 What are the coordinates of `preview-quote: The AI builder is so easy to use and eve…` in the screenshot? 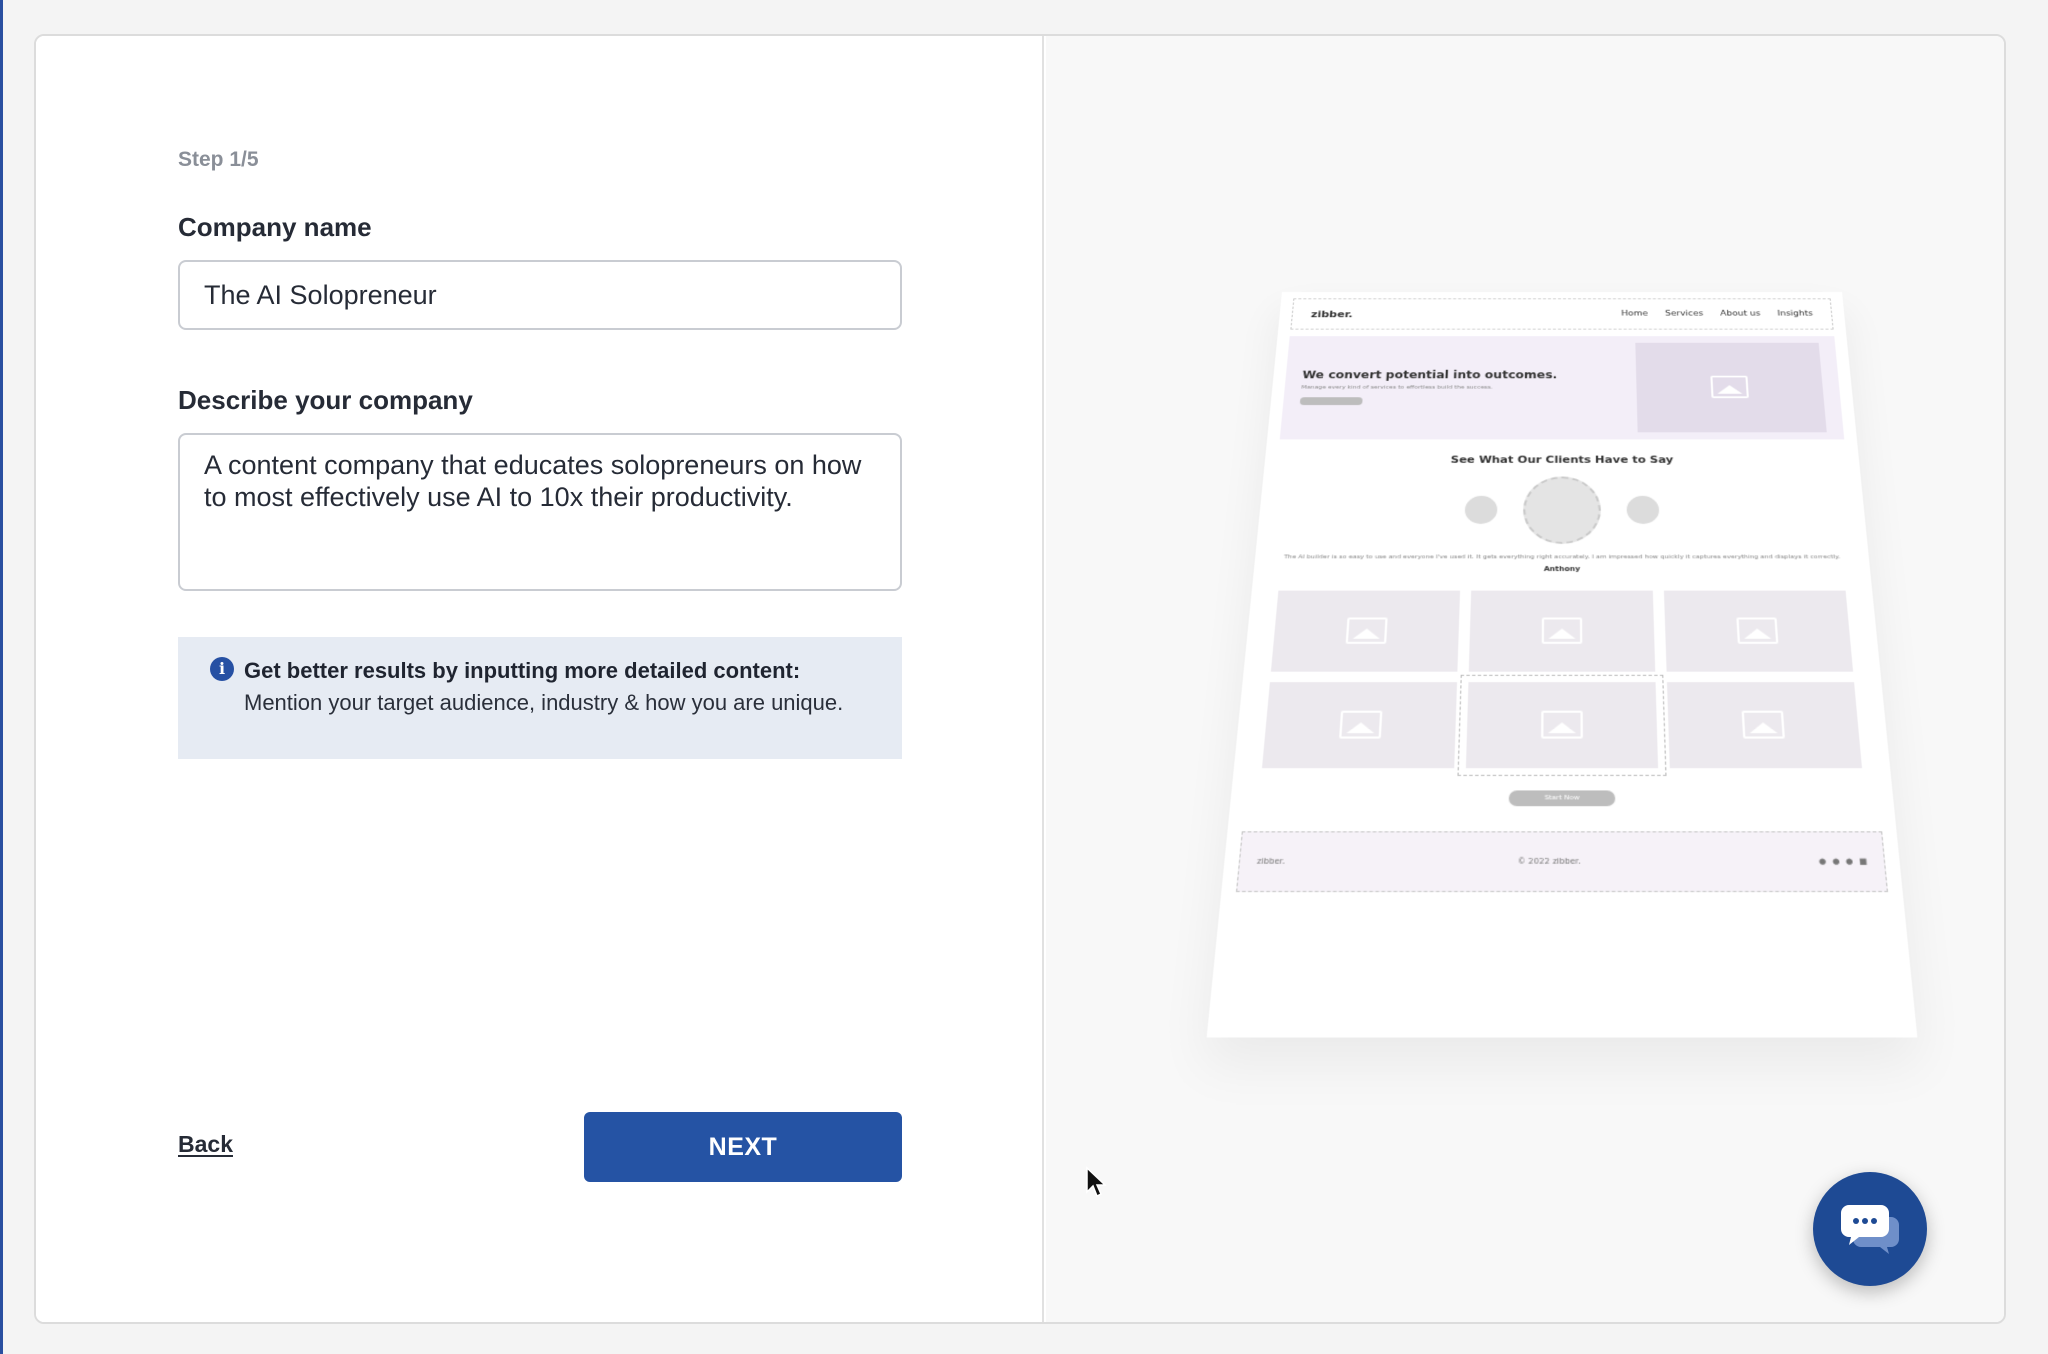 It's located at (1562, 557).